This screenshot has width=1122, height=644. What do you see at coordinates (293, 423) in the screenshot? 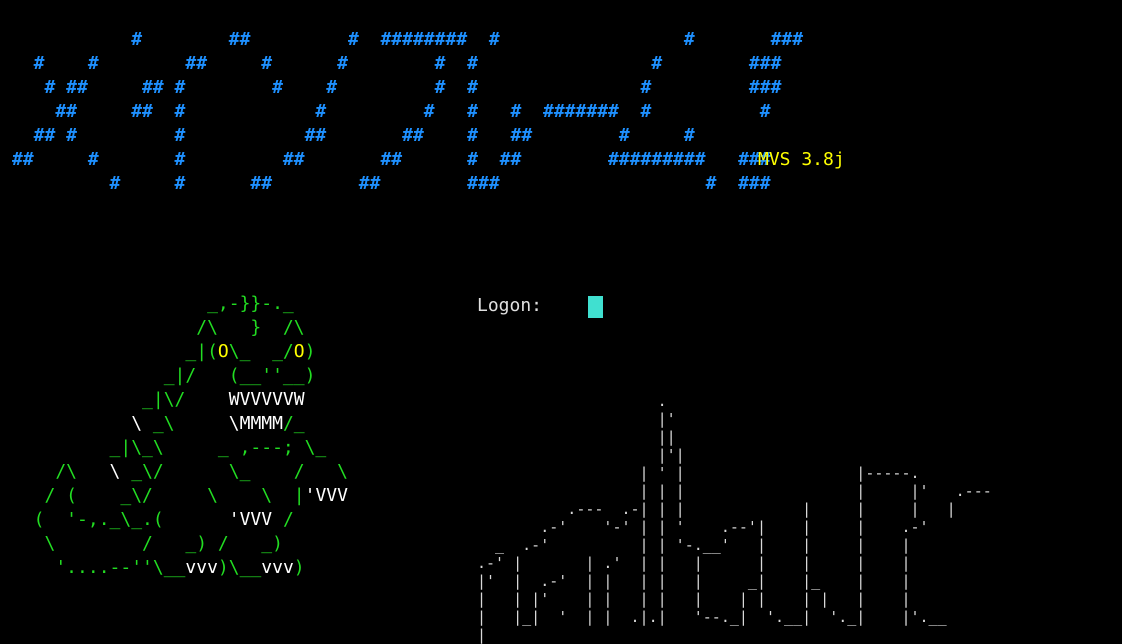
I see `monster-body-segment: /_` at bounding box center [293, 423].